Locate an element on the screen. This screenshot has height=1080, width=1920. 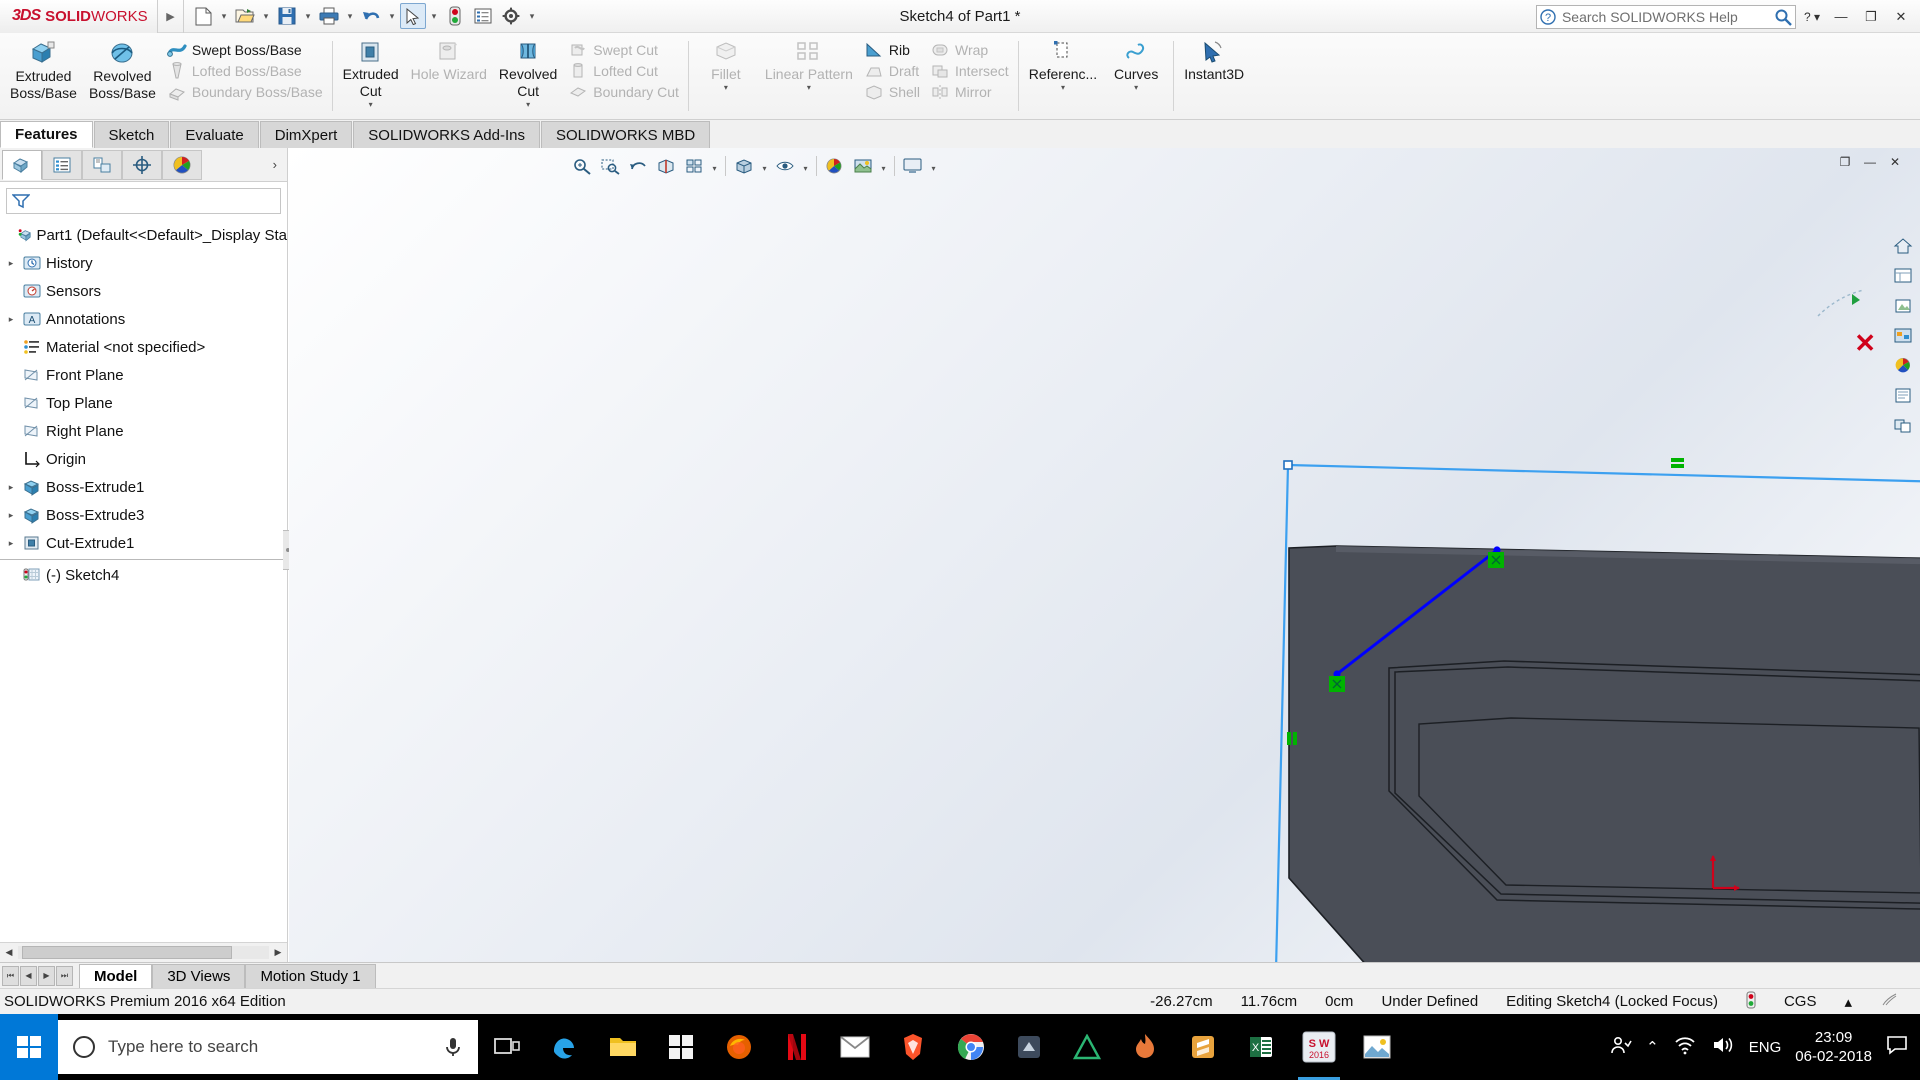
apply-scene-caret: ▾ is located at coordinates (883, 166).